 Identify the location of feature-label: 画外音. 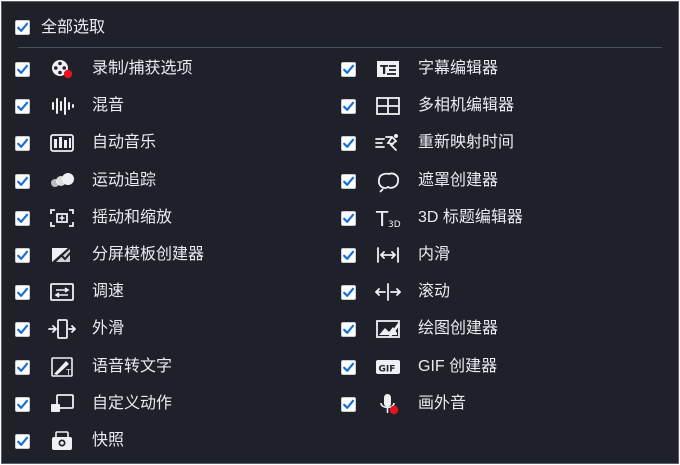
(442, 403).